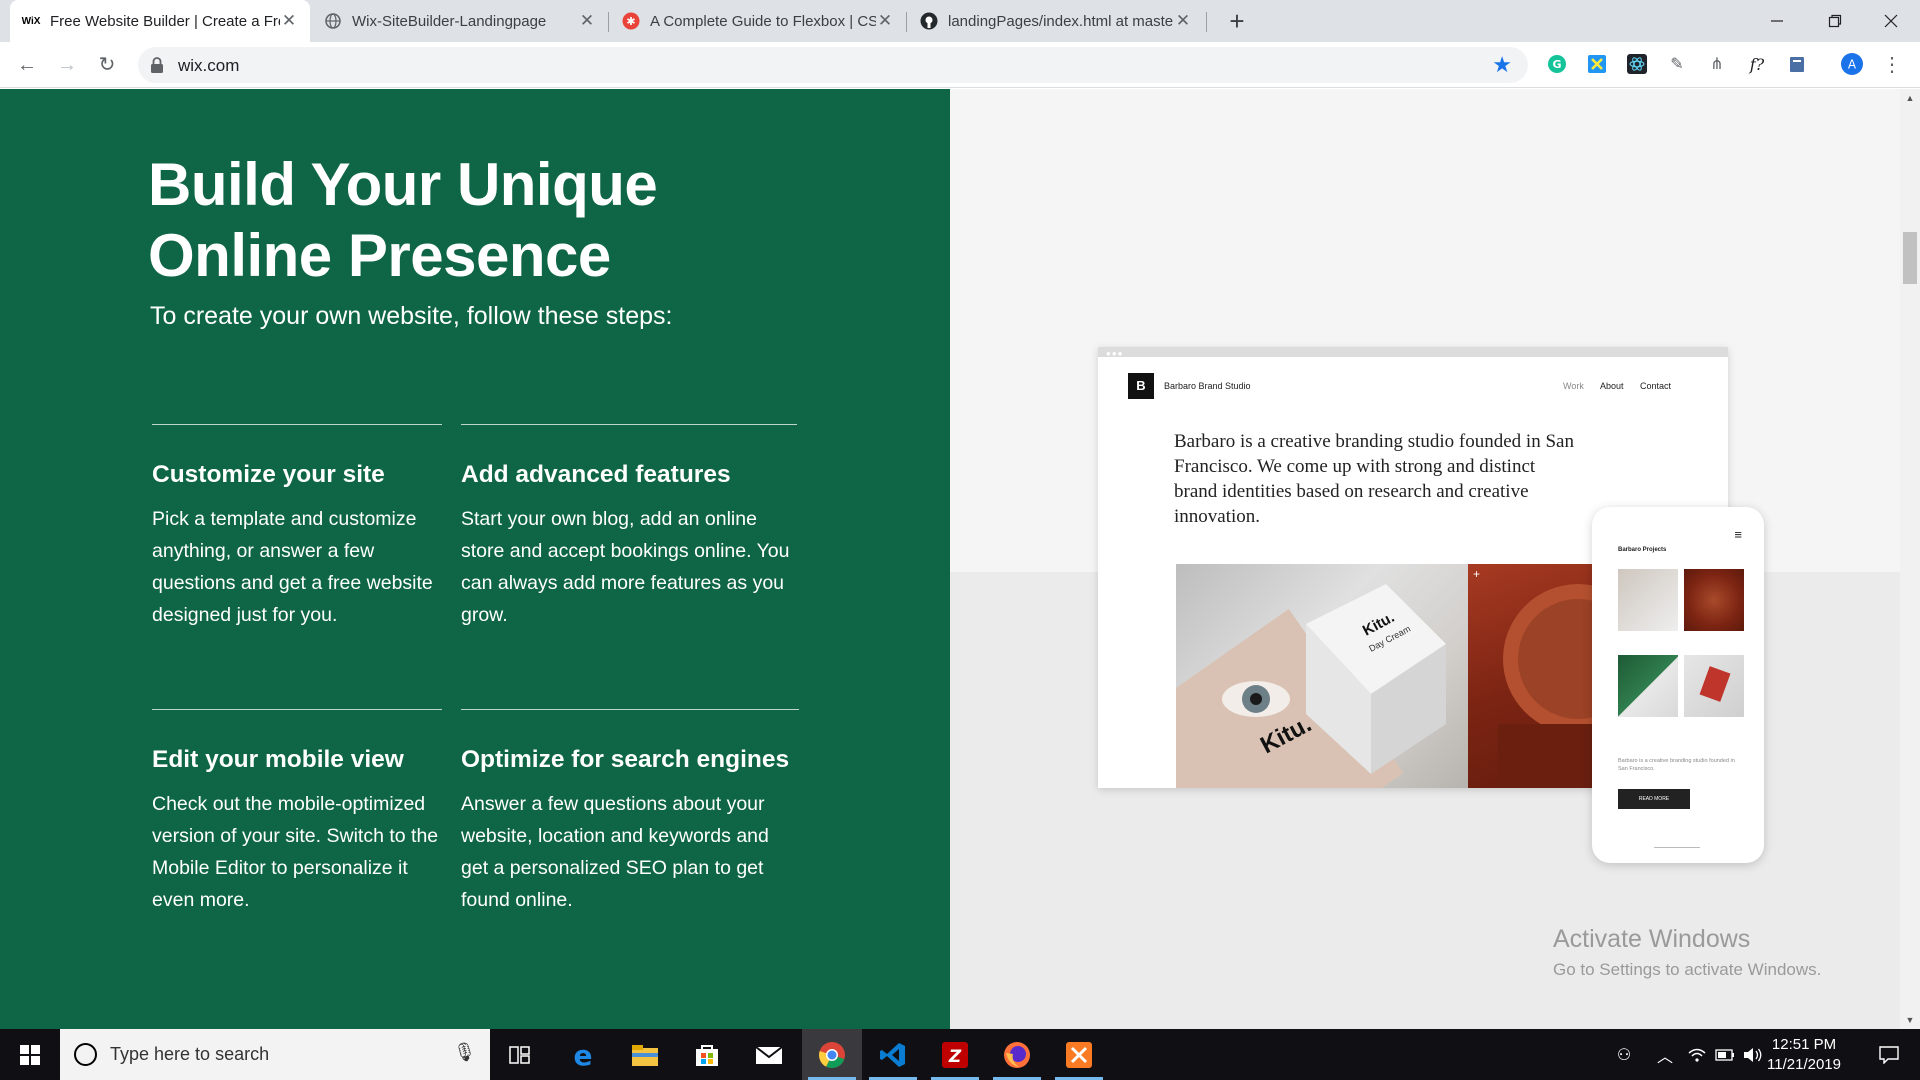 Image resolution: width=1920 pixels, height=1080 pixels. Describe the element at coordinates (31, 21) in the screenshot. I see `wix-icon: WiX` at that location.